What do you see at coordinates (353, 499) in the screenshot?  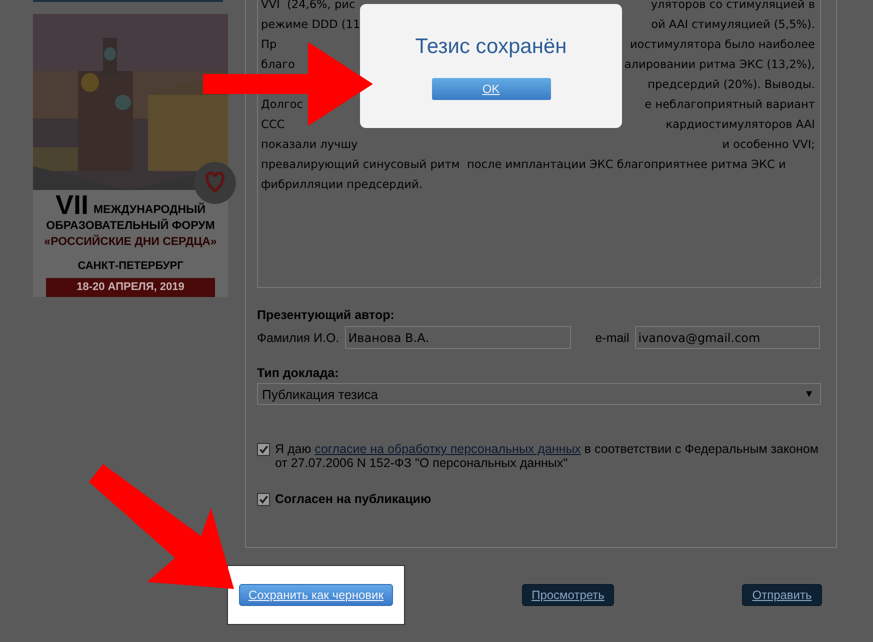 I see `consent-text: Согласен на публикацию` at bounding box center [353, 499].